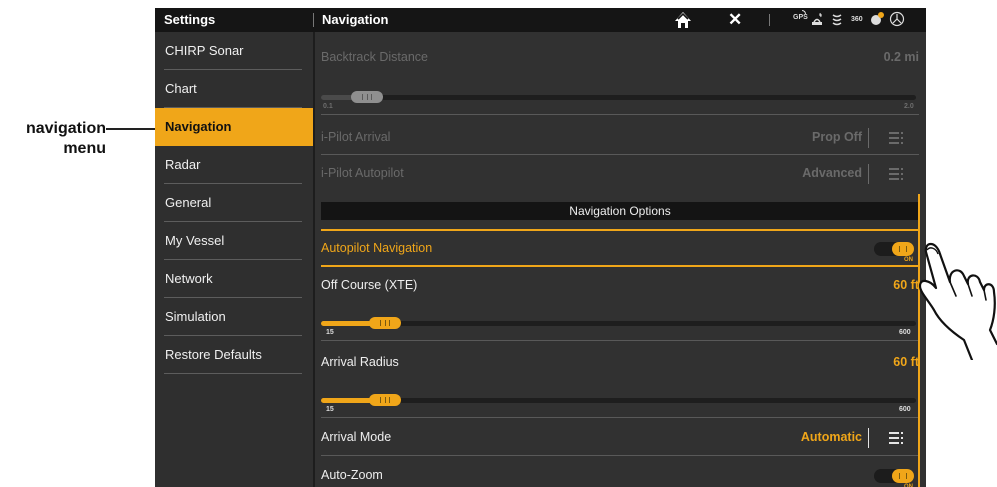 Image resolution: width=997 pixels, height=487 pixels. I want to click on ipilot-autopilot-label: i-Pilot Autopilot, so click(362, 173).